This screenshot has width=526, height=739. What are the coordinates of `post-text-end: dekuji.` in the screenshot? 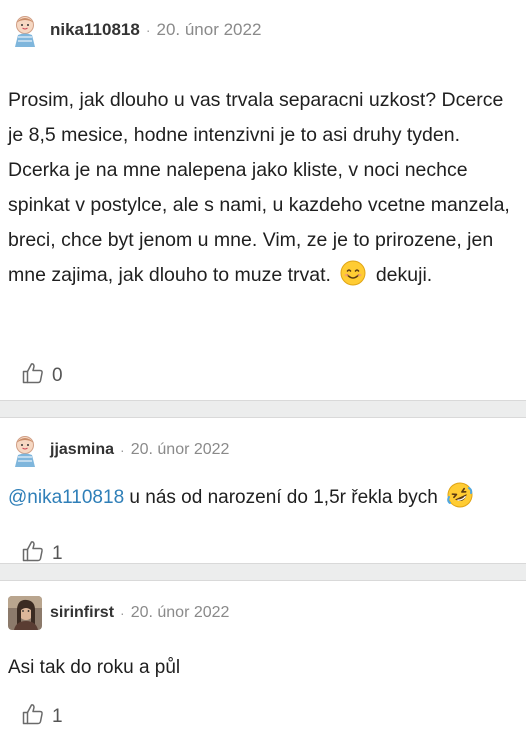 It's located at (404, 275).